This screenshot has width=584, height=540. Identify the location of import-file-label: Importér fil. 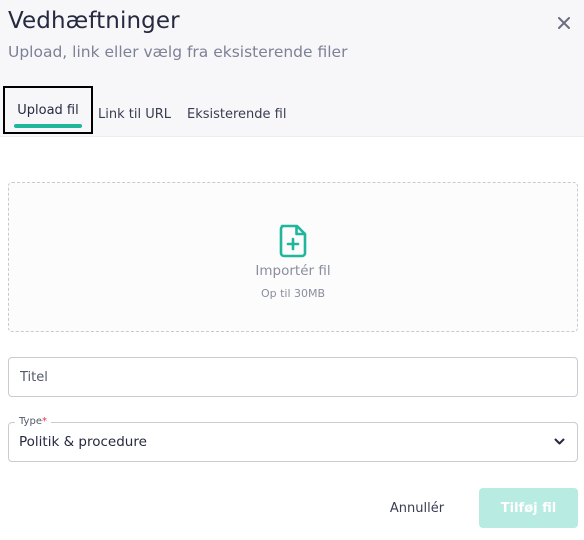
(293, 271).